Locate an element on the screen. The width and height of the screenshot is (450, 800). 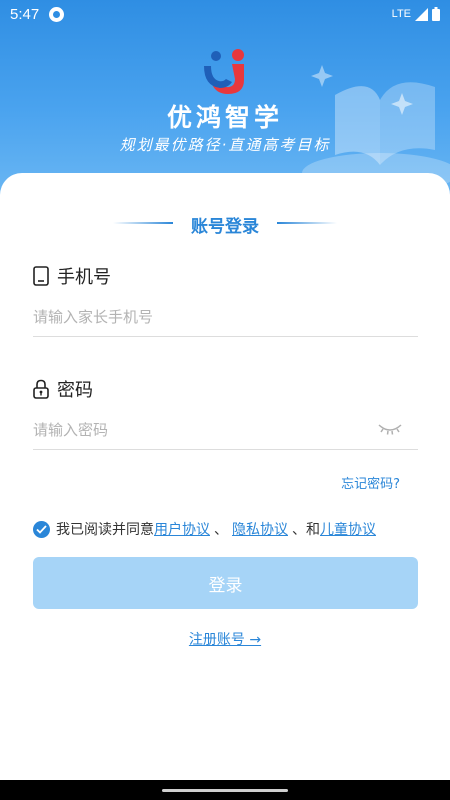
login-section-title: 账号登录 is located at coordinates (225, 224).